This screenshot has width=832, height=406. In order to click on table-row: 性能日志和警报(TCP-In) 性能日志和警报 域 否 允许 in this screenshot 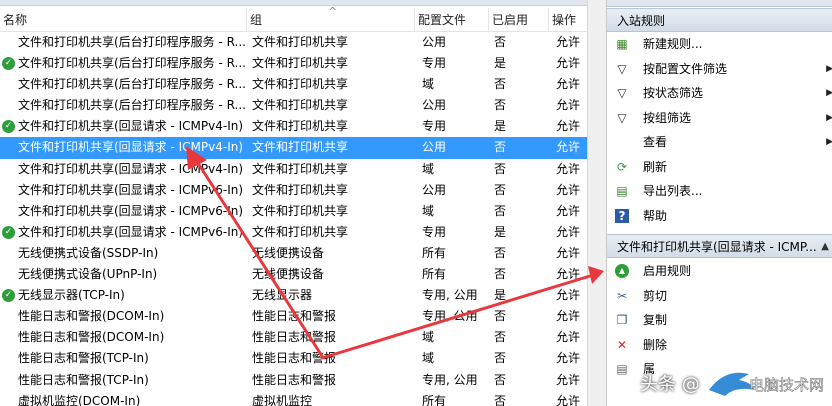, I will do `click(293, 358)`.